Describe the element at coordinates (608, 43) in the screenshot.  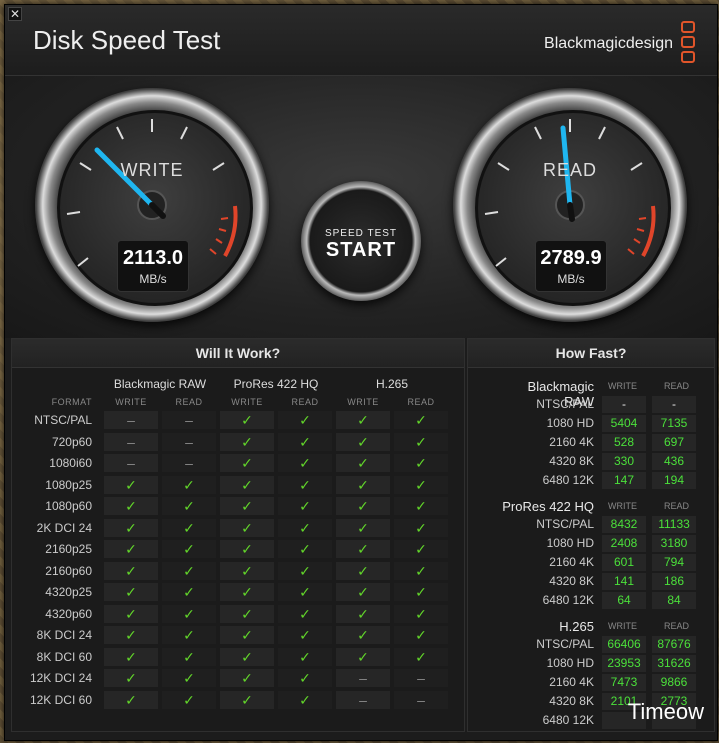
I see `brand-name: Blackmagicdesign` at that location.